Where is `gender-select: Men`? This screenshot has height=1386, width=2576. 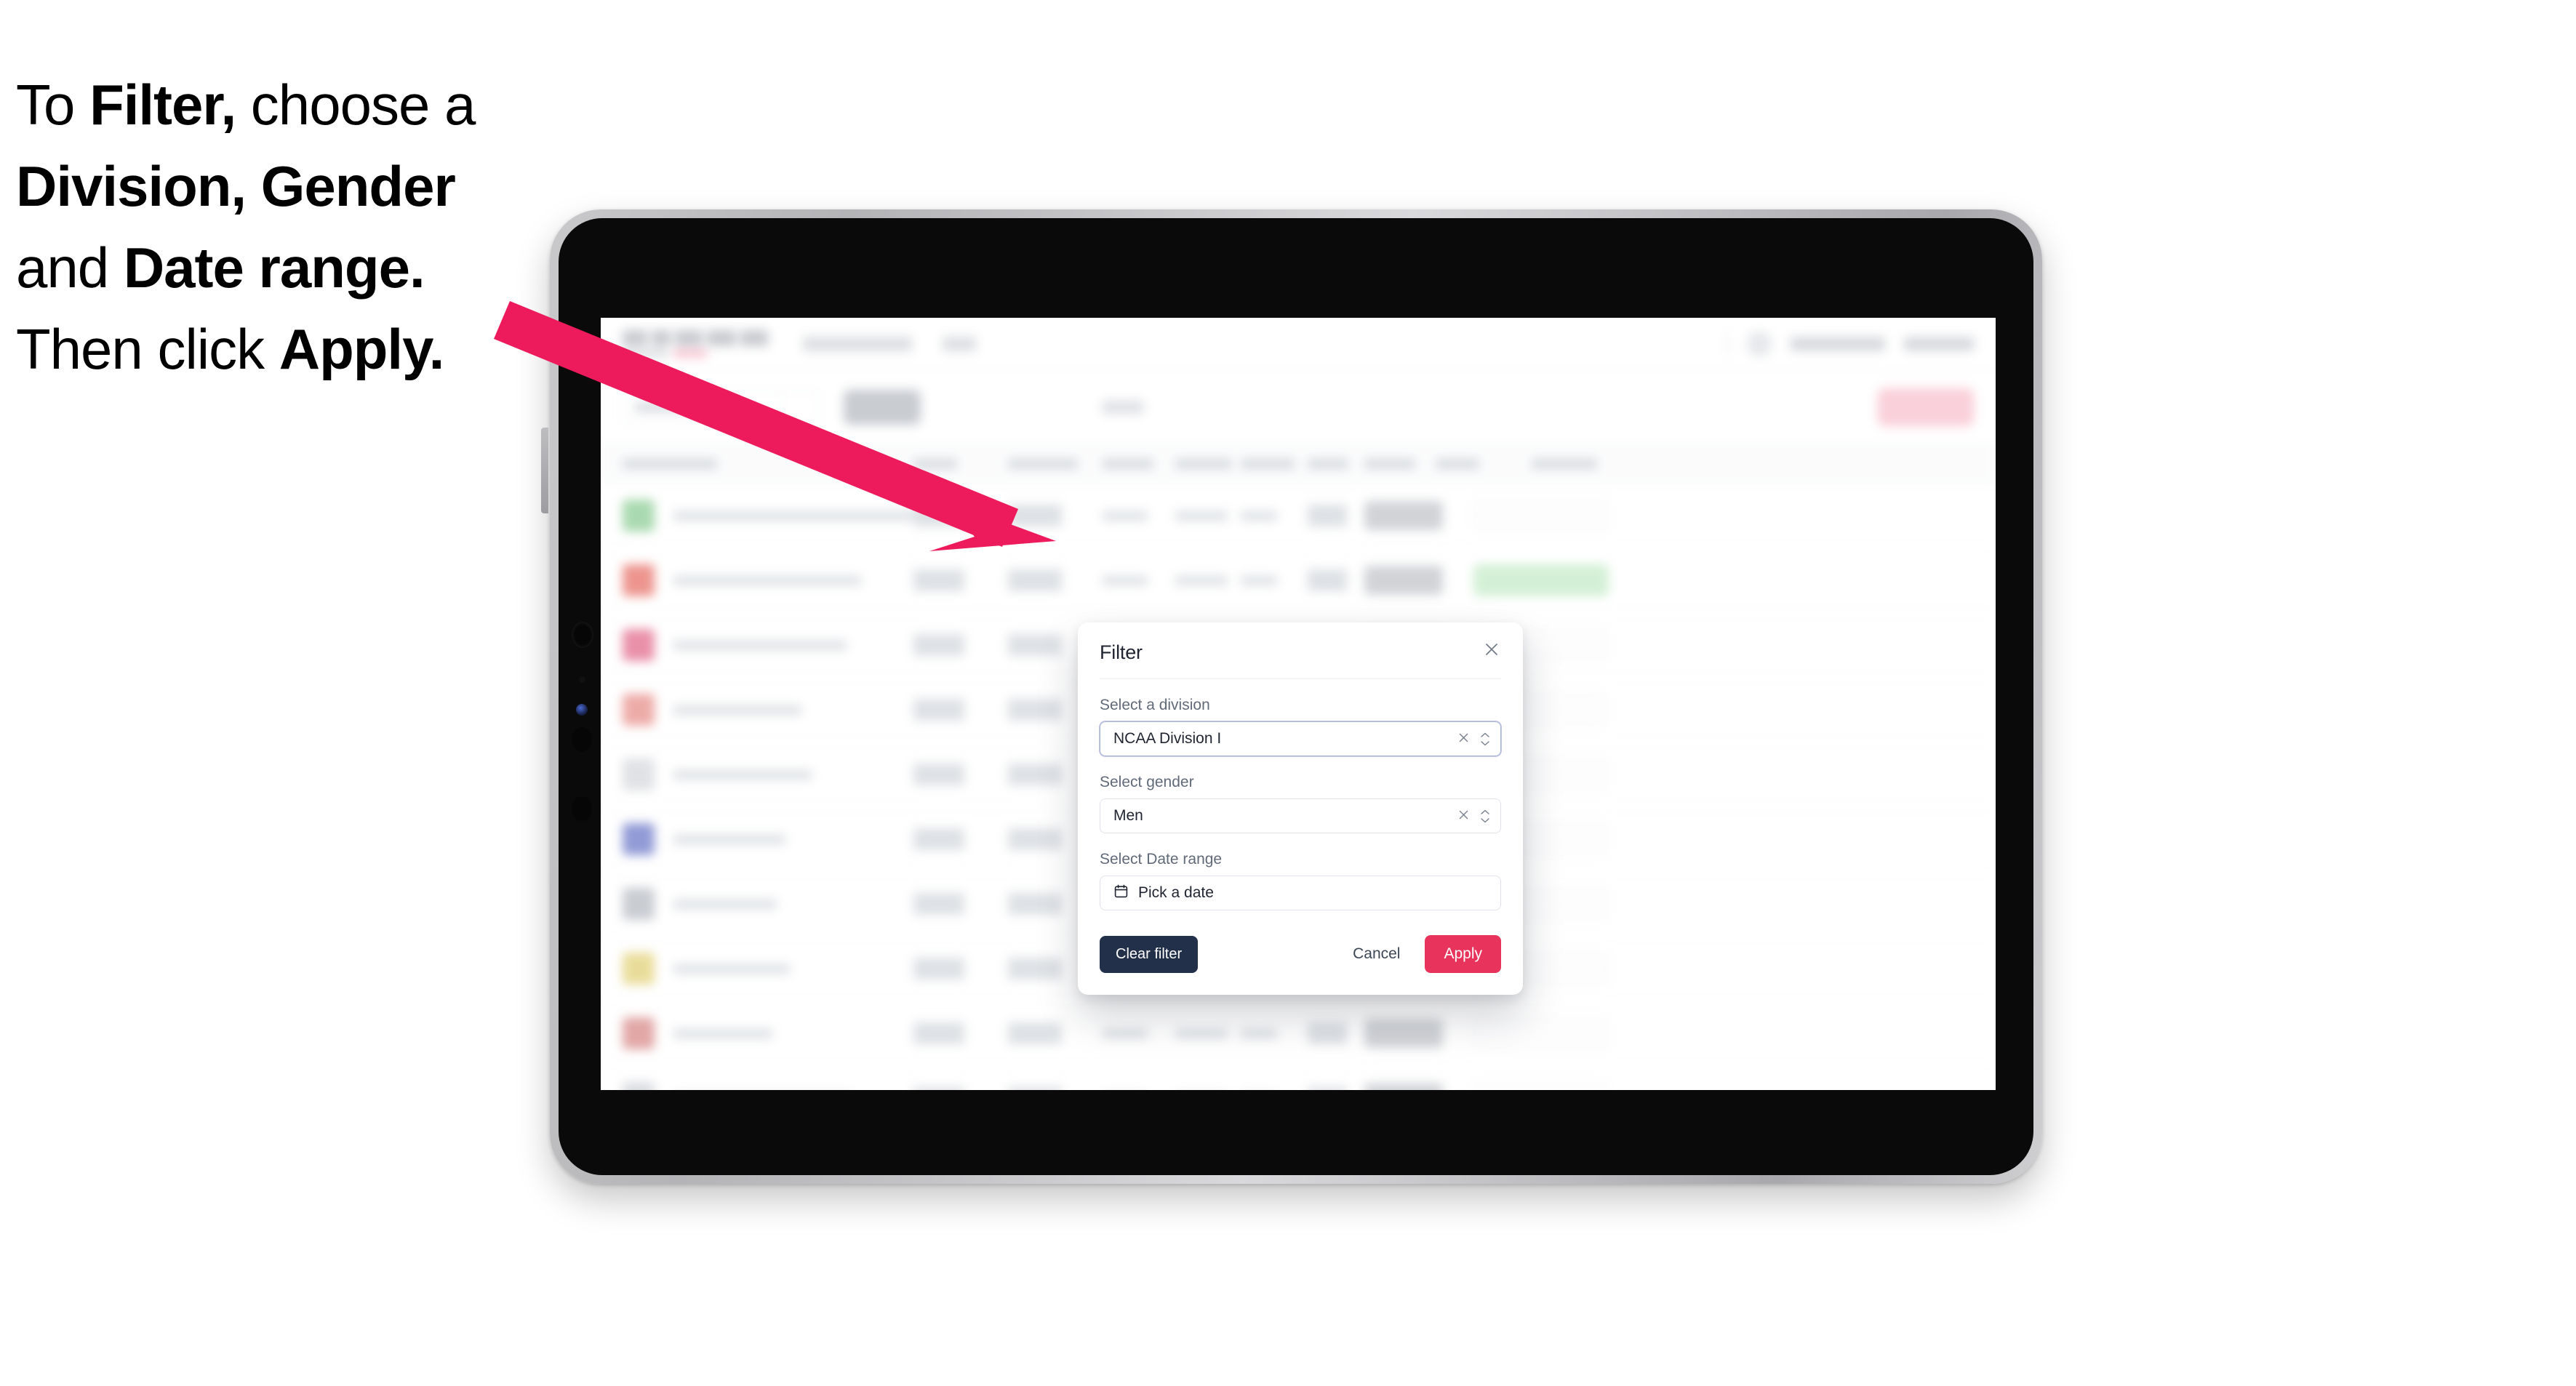 gender-select: Men is located at coordinates (1300, 816).